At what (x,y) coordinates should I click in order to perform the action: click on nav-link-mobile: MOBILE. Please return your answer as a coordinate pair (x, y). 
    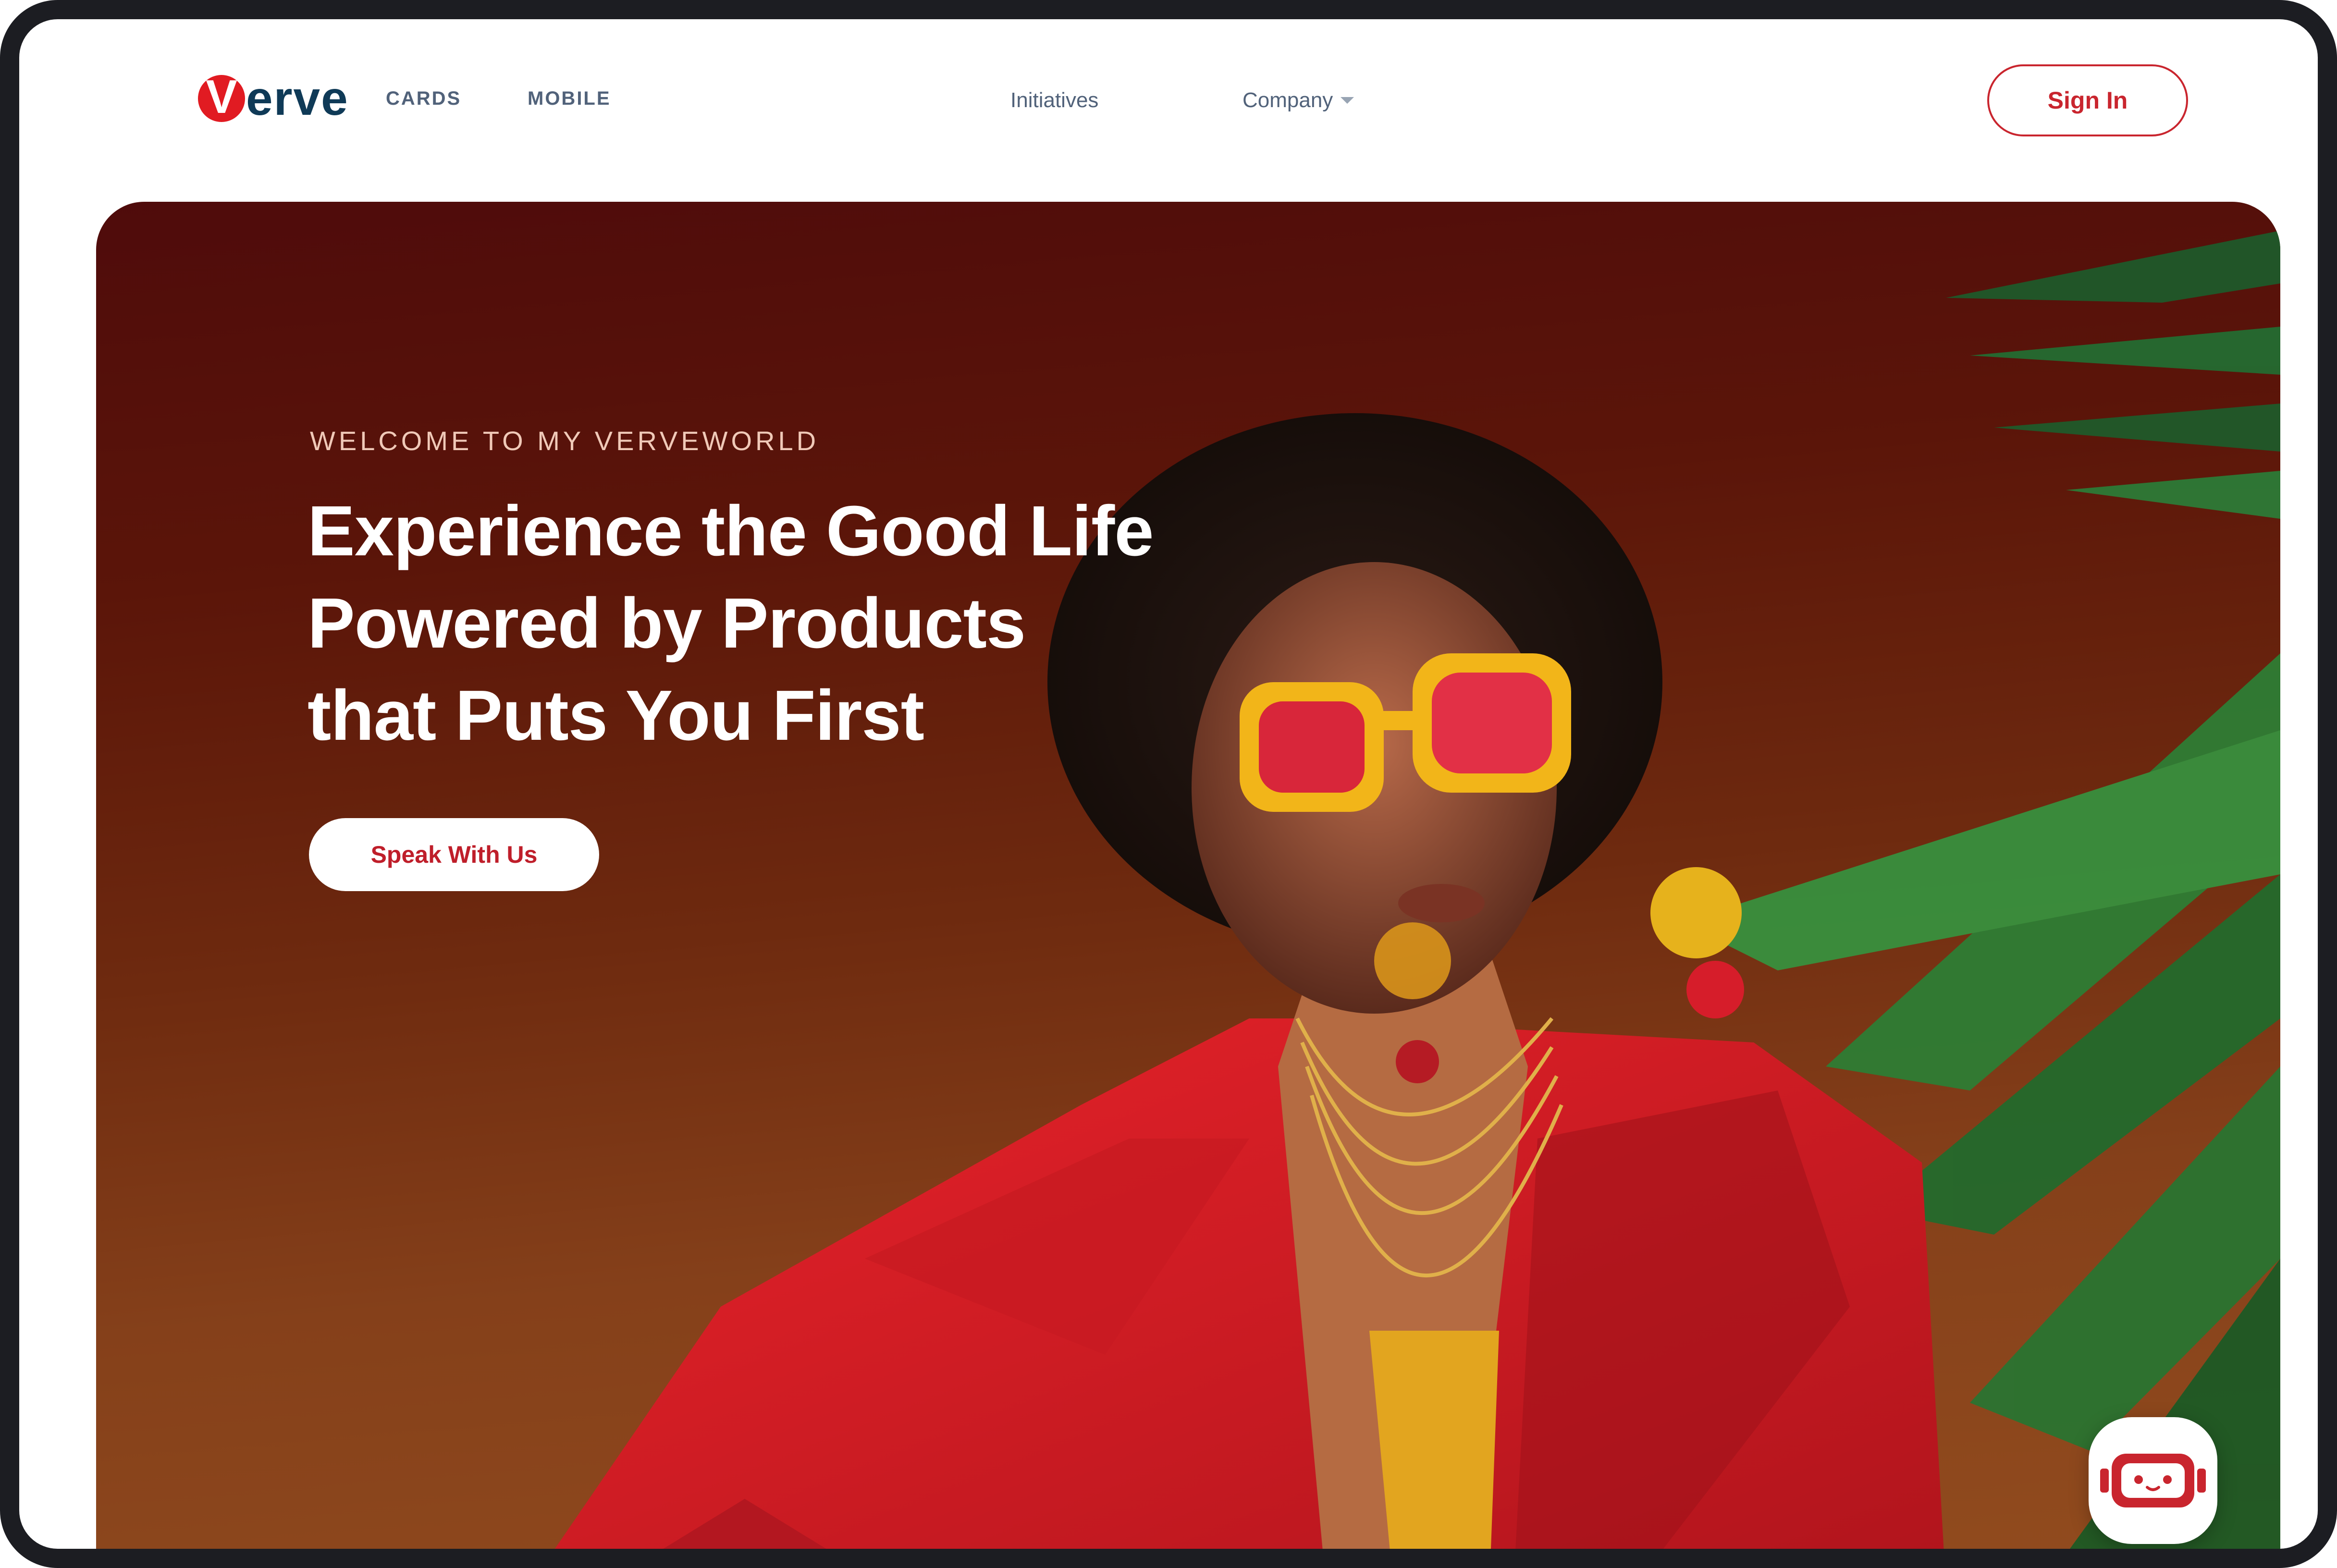
    Looking at the image, I should click on (570, 99).